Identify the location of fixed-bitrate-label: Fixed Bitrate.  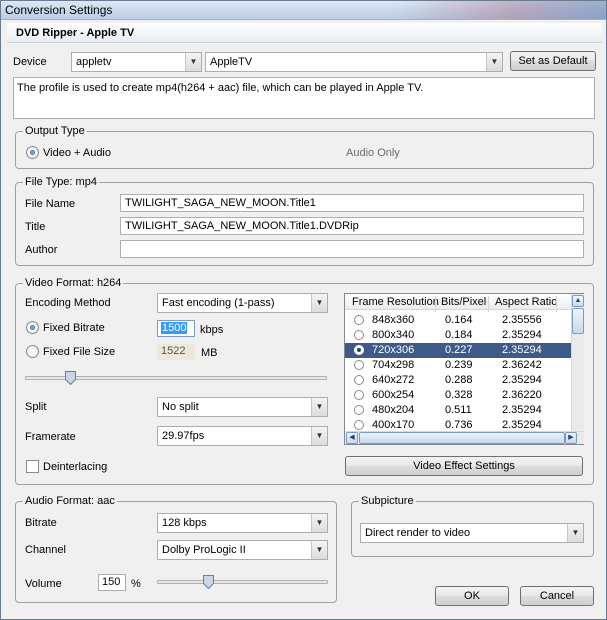
(74, 328).